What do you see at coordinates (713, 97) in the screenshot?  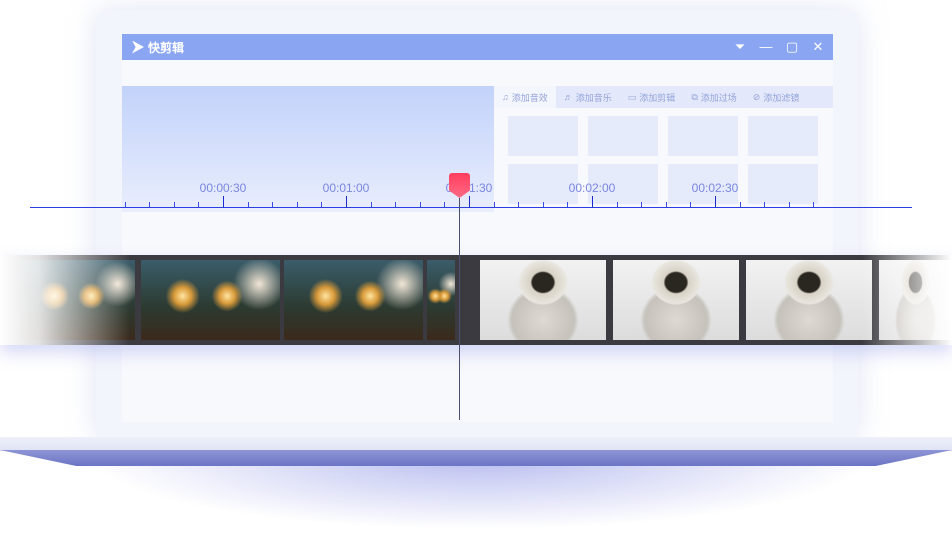 I see `tab-transition: ⧉ 添加过场` at bounding box center [713, 97].